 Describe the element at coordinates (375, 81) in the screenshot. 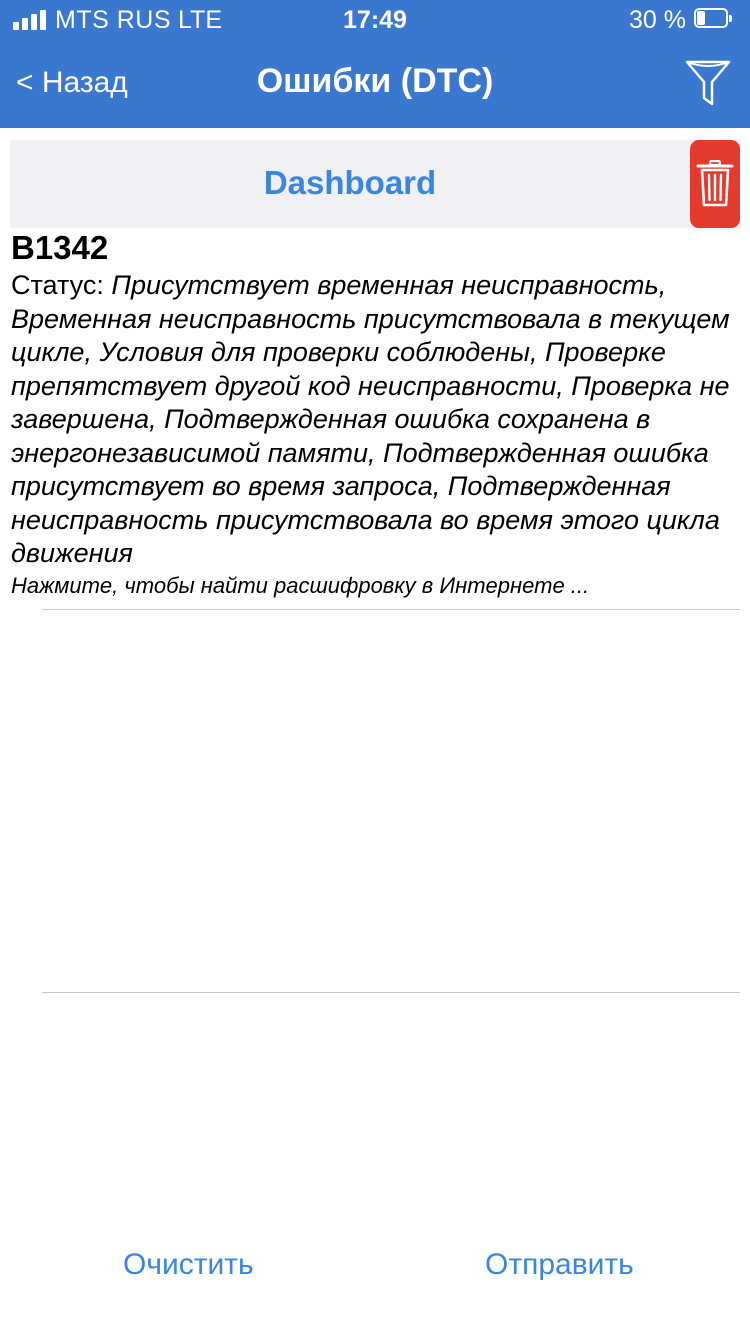

I see `page-title: Ошибки (DTC)` at that location.